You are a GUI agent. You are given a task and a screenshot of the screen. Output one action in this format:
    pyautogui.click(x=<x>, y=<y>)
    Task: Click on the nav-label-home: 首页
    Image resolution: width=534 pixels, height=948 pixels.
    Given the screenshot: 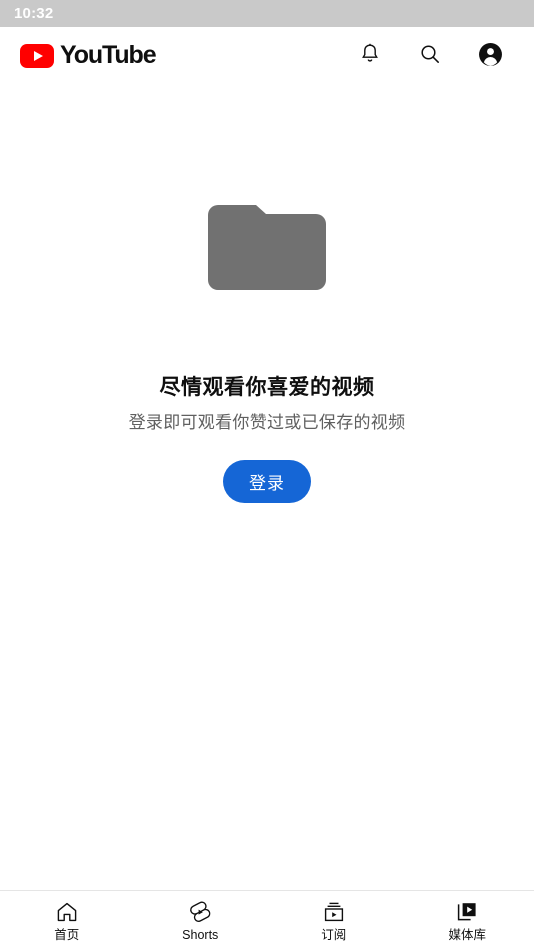 What is the action you would take?
    pyautogui.click(x=67, y=934)
    